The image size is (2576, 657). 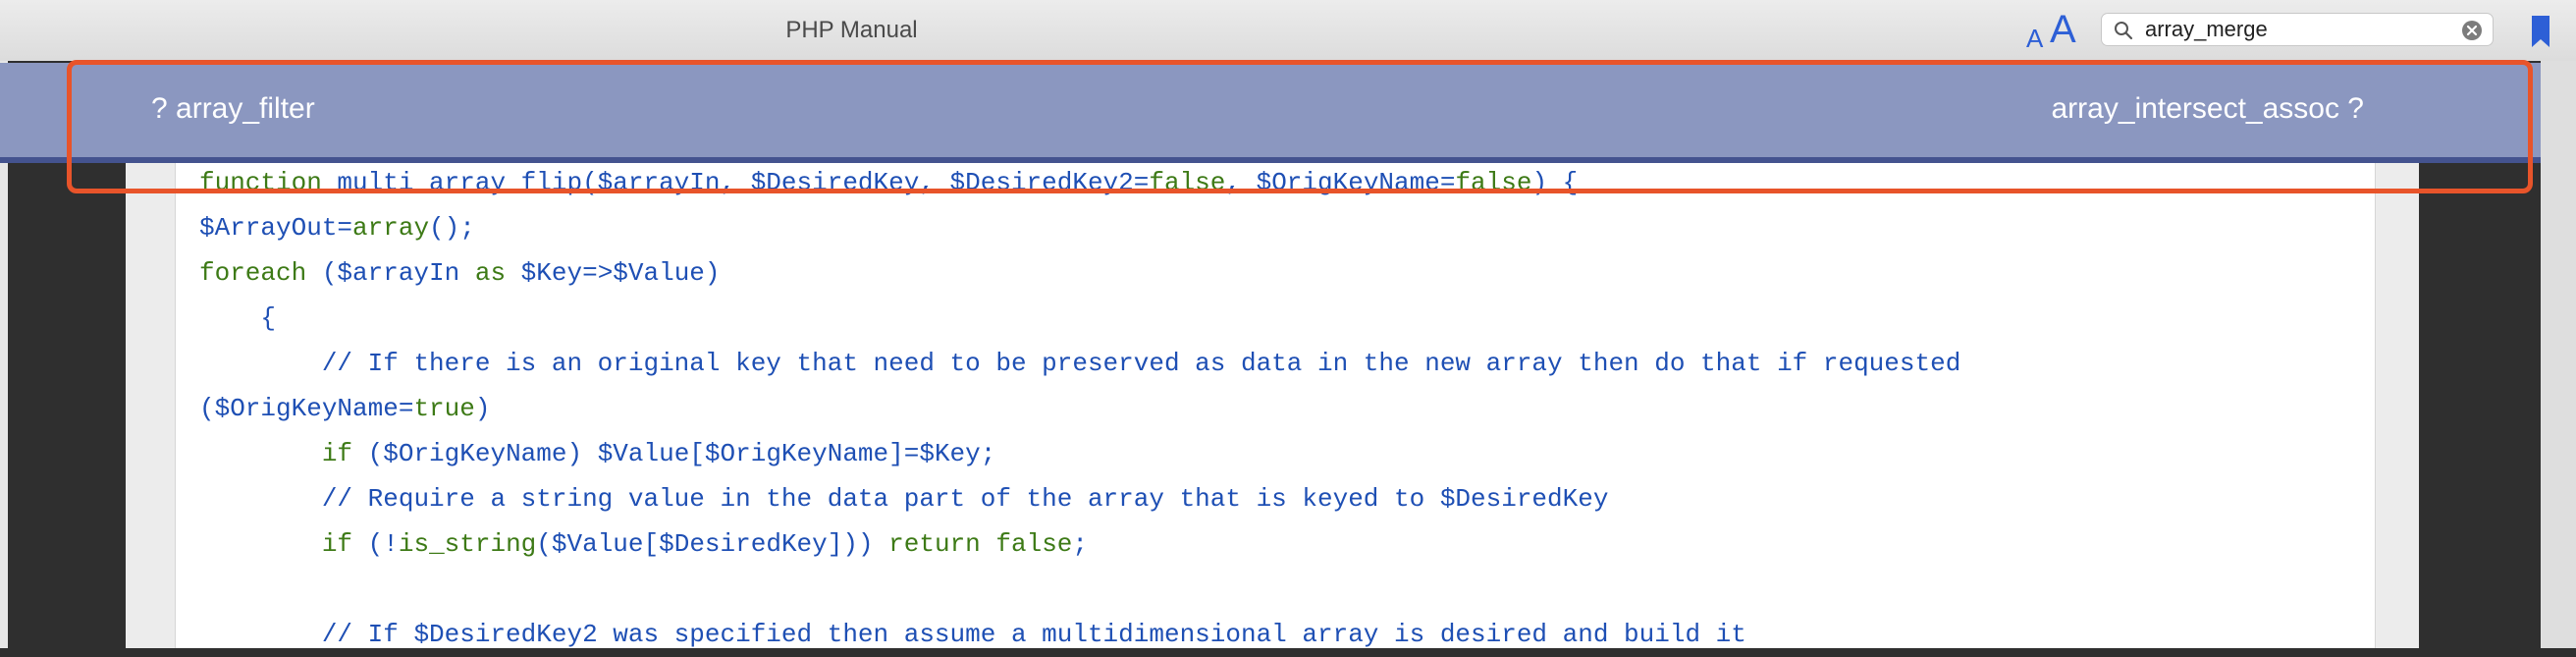 I want to click on search-input, so click(x=2292, y=29).